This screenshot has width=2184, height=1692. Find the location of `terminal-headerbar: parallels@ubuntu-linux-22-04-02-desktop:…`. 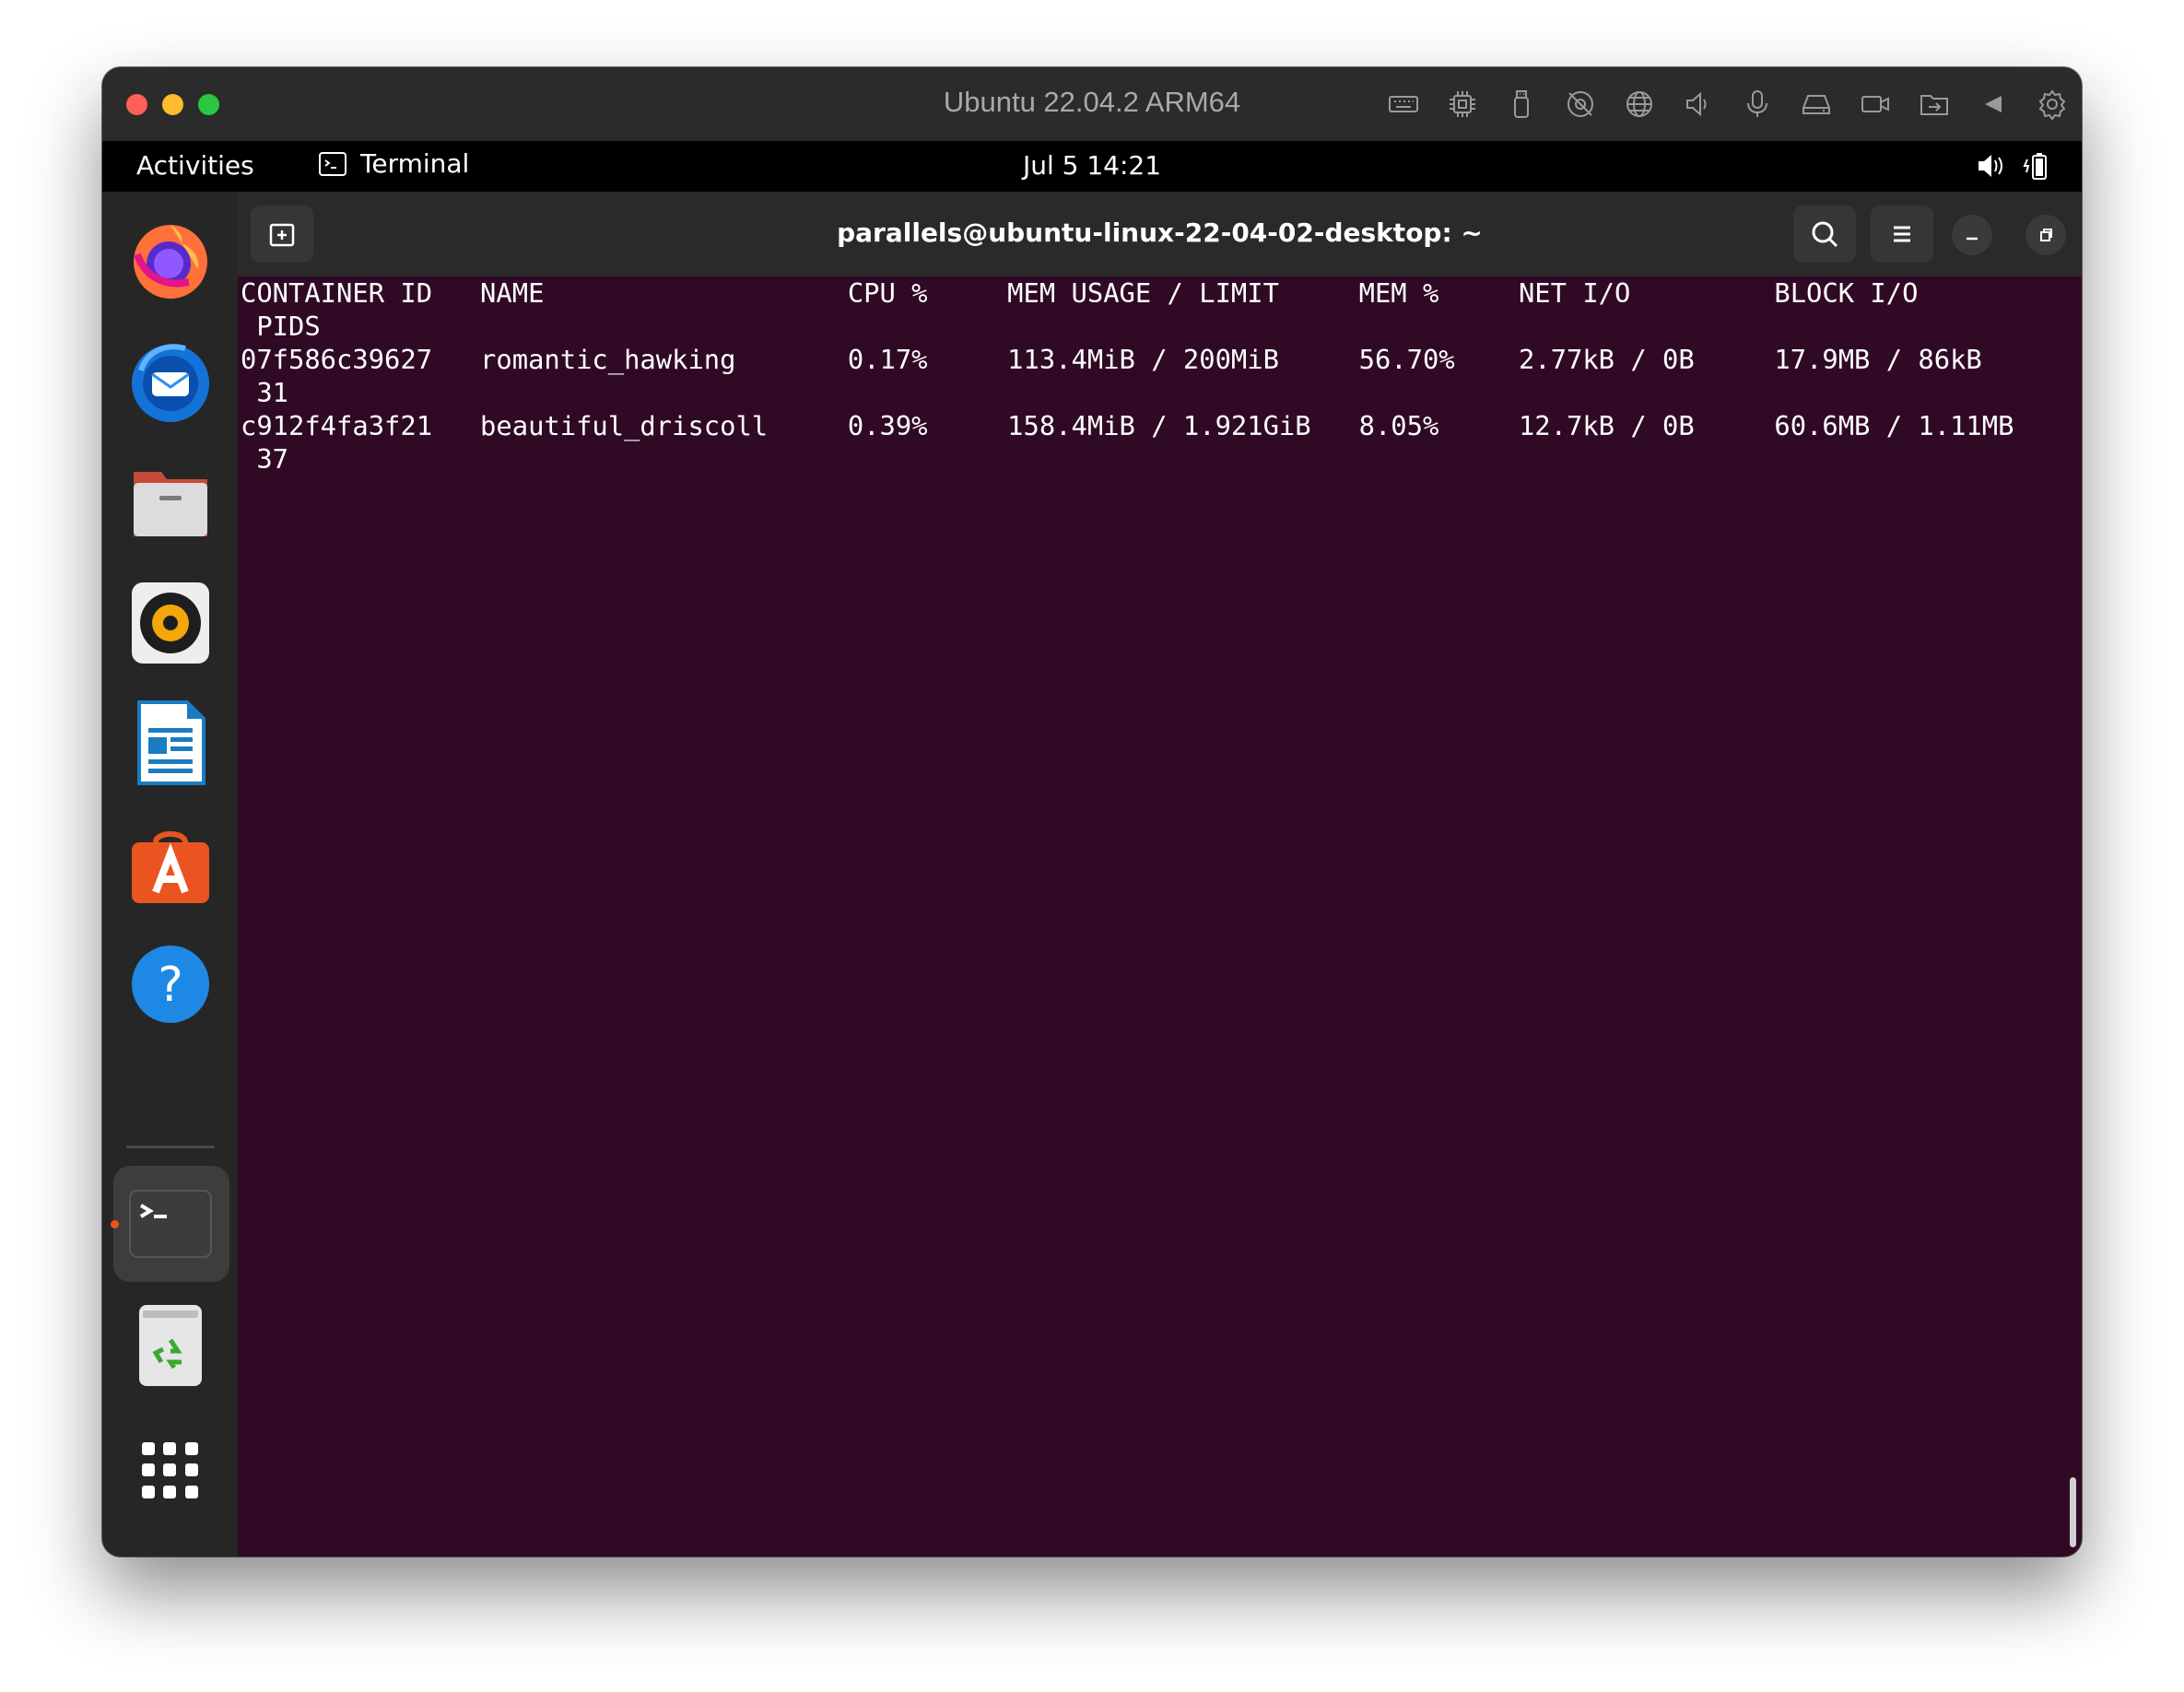

terminal-headerbar: parallels@ubuntu-linux-22-04-02-desktop:… is located at coordinates (1160, 234).